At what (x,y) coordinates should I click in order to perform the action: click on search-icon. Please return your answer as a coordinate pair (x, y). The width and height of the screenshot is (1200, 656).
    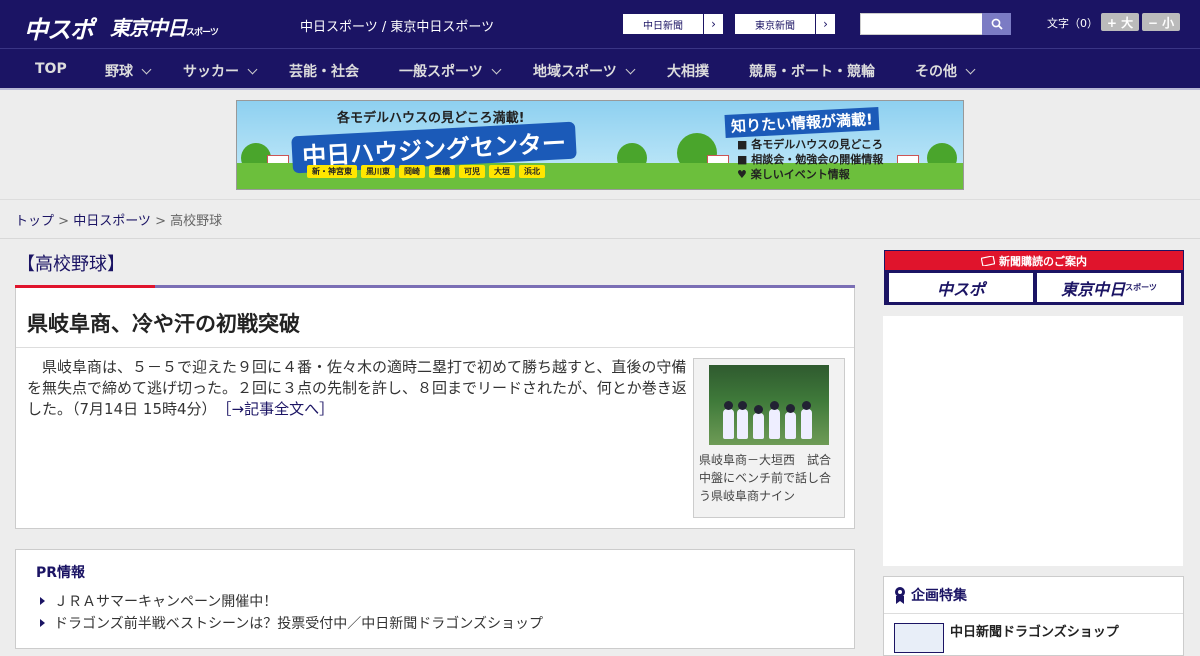
    Looking at the image, I should click on (997, 24).